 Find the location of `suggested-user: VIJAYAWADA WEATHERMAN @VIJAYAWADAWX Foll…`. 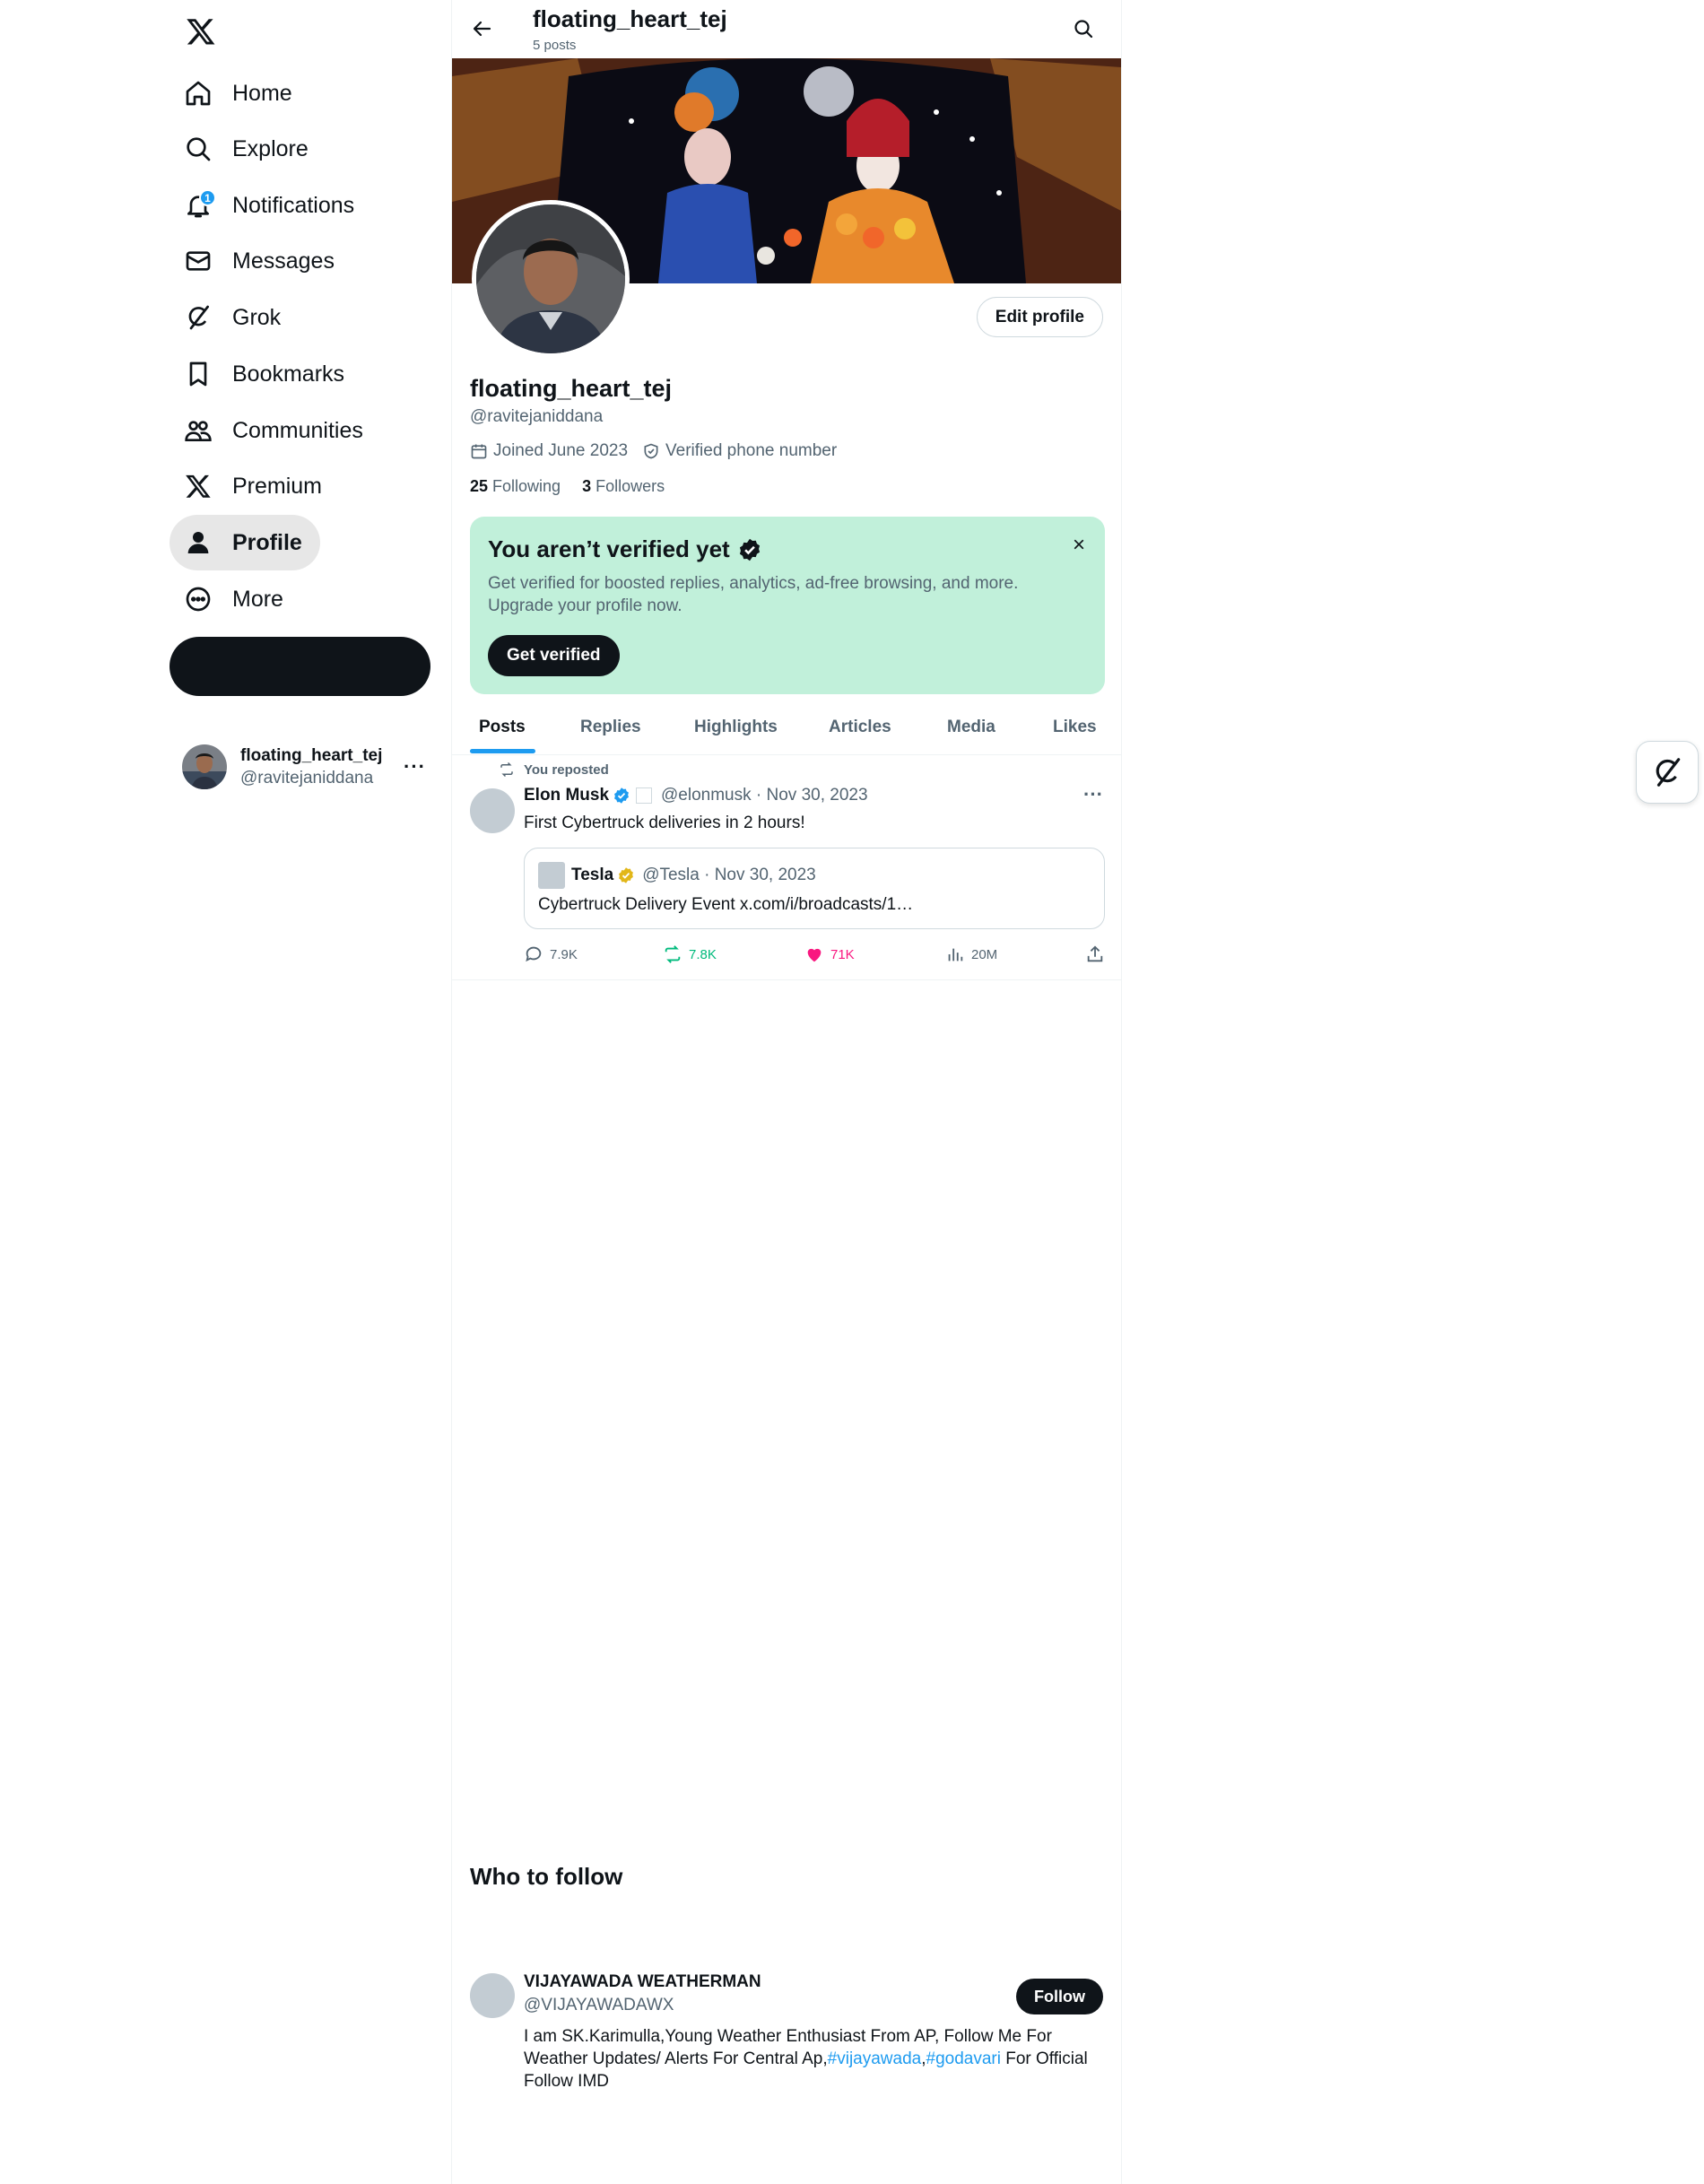

suggested-user: VIJAYAWADA WEATHERMAN @VIJAYAWADAWX Foll… is located at coordinates (786, 2029).